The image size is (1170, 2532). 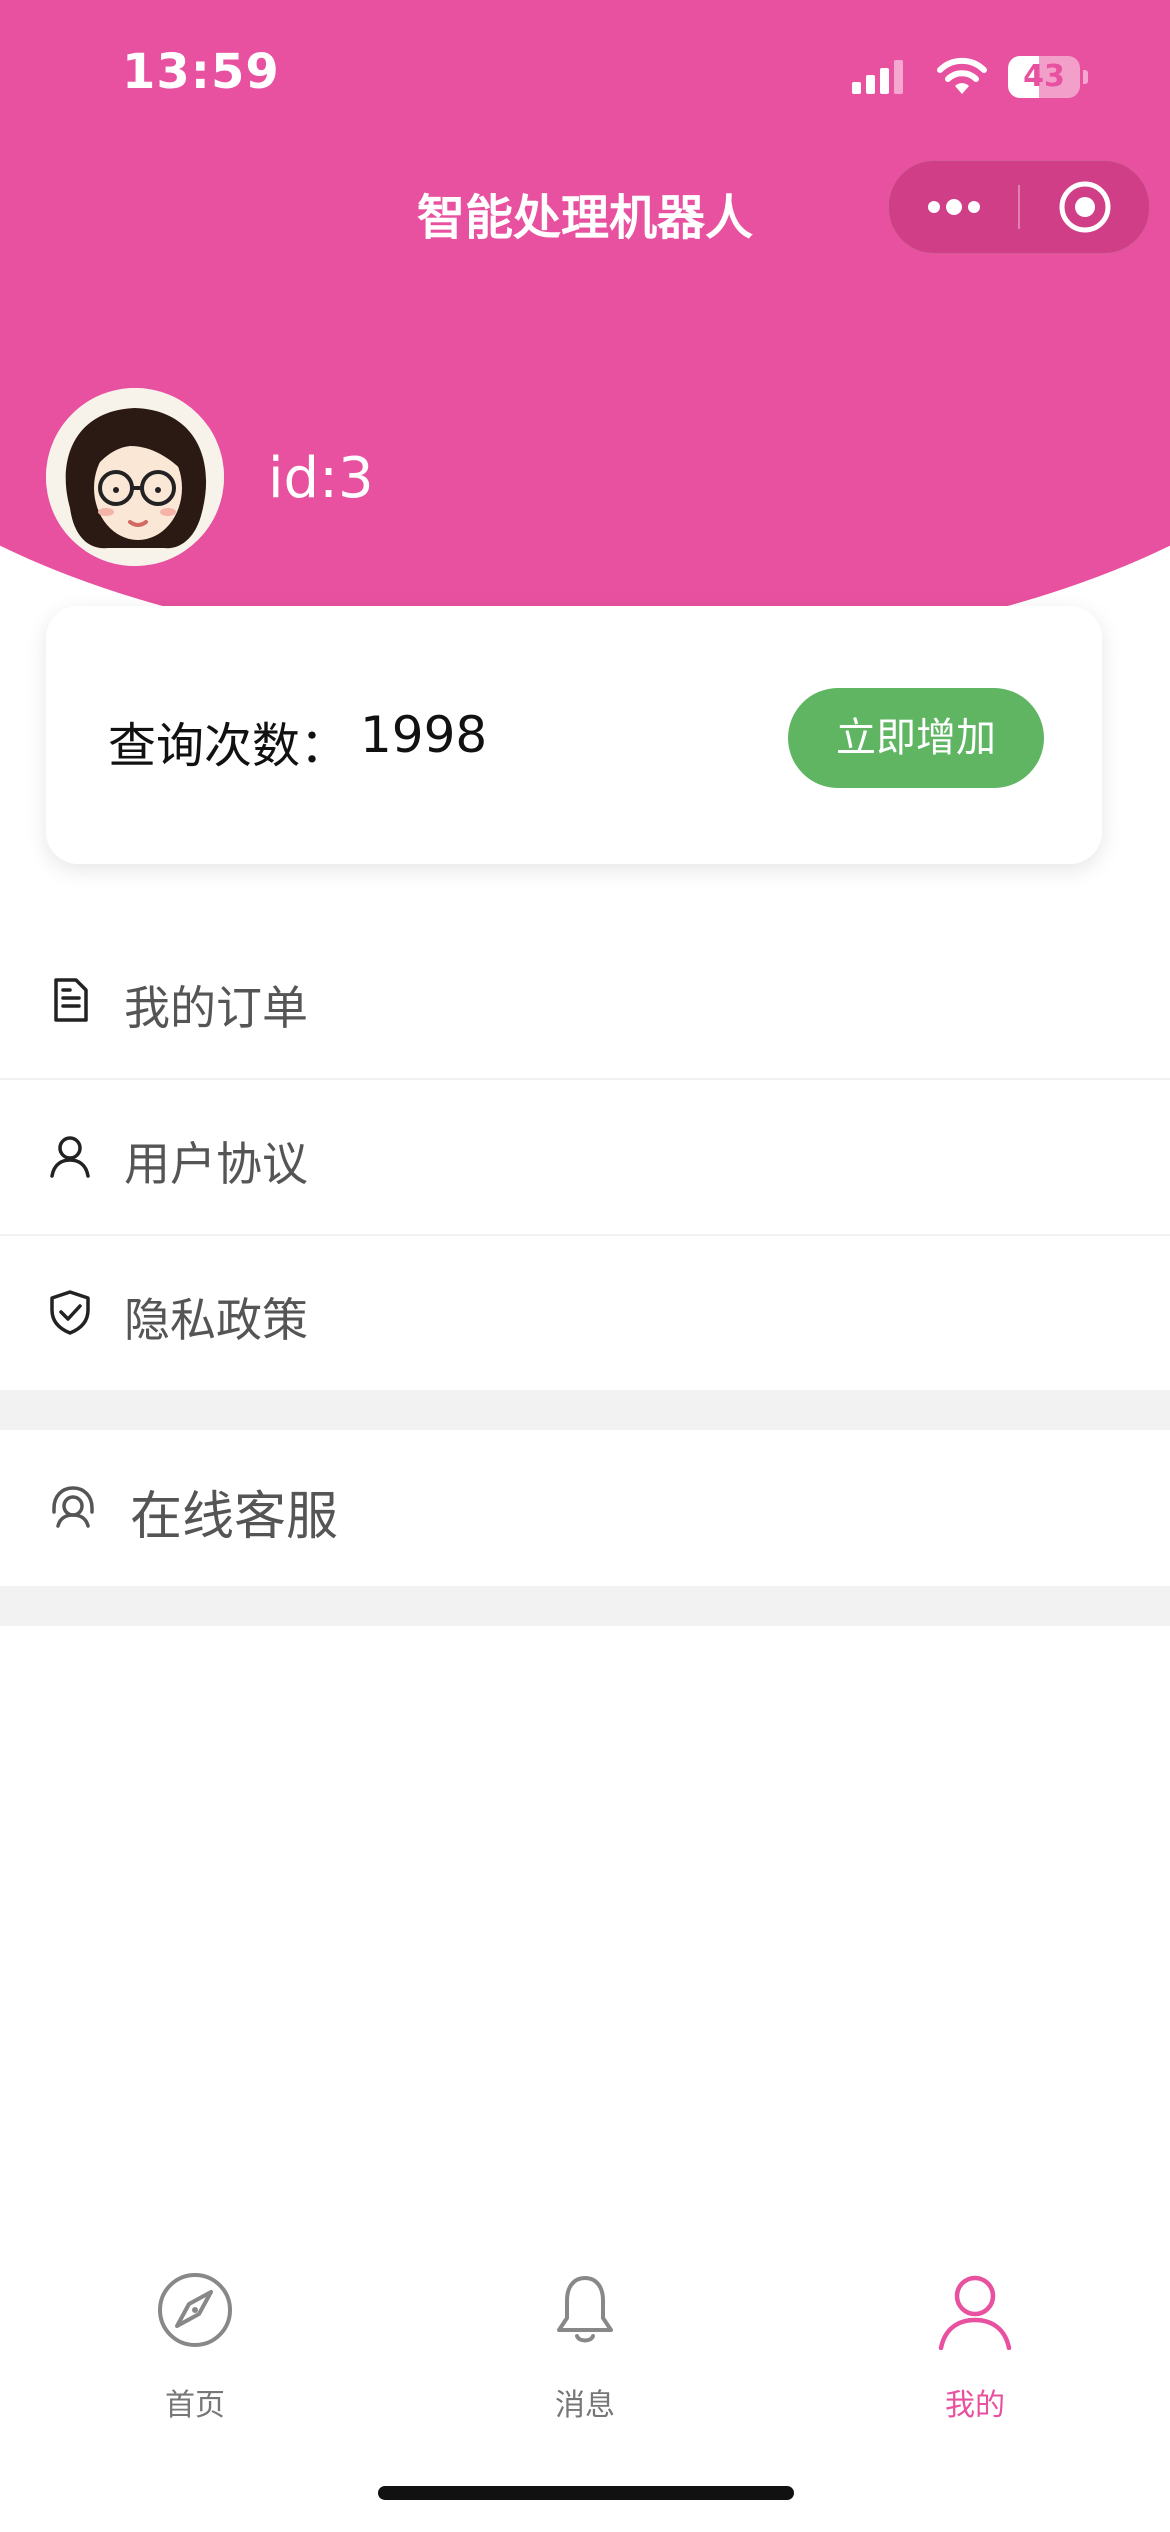 I want to click on menu-item-label: 我的订单, so click(x=216, y=1008).